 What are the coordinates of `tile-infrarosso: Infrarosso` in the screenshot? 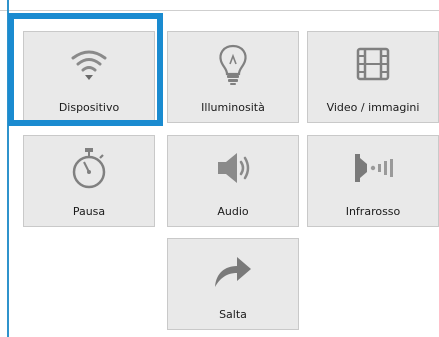 It's located at (373, 181).